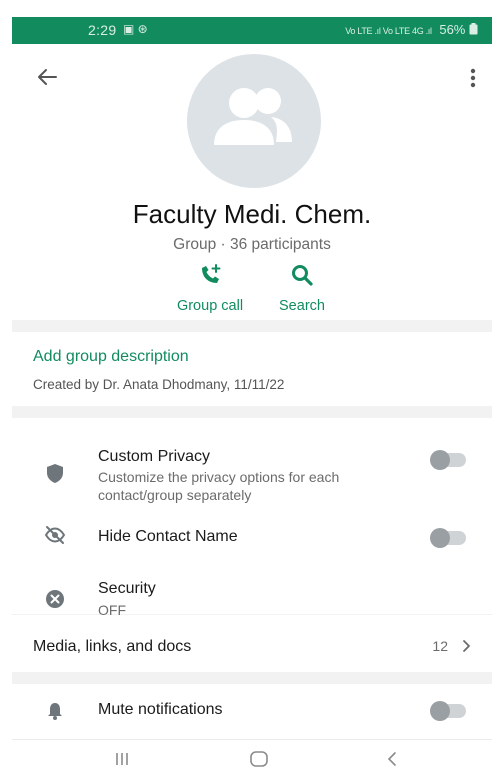 The height and width of the screenshot is (778, 492). What do you see at coordinates (392, 759) in the screenshot?
I see `back-nav-icon` at bounding box center [392, 759].